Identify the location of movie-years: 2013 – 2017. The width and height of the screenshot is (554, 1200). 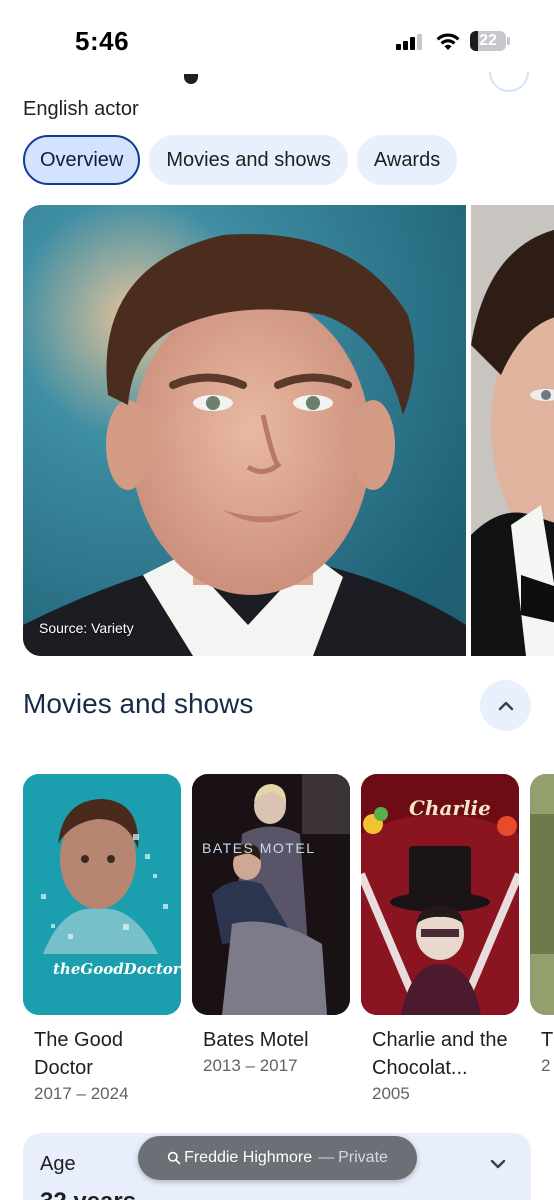
(250, 1065).